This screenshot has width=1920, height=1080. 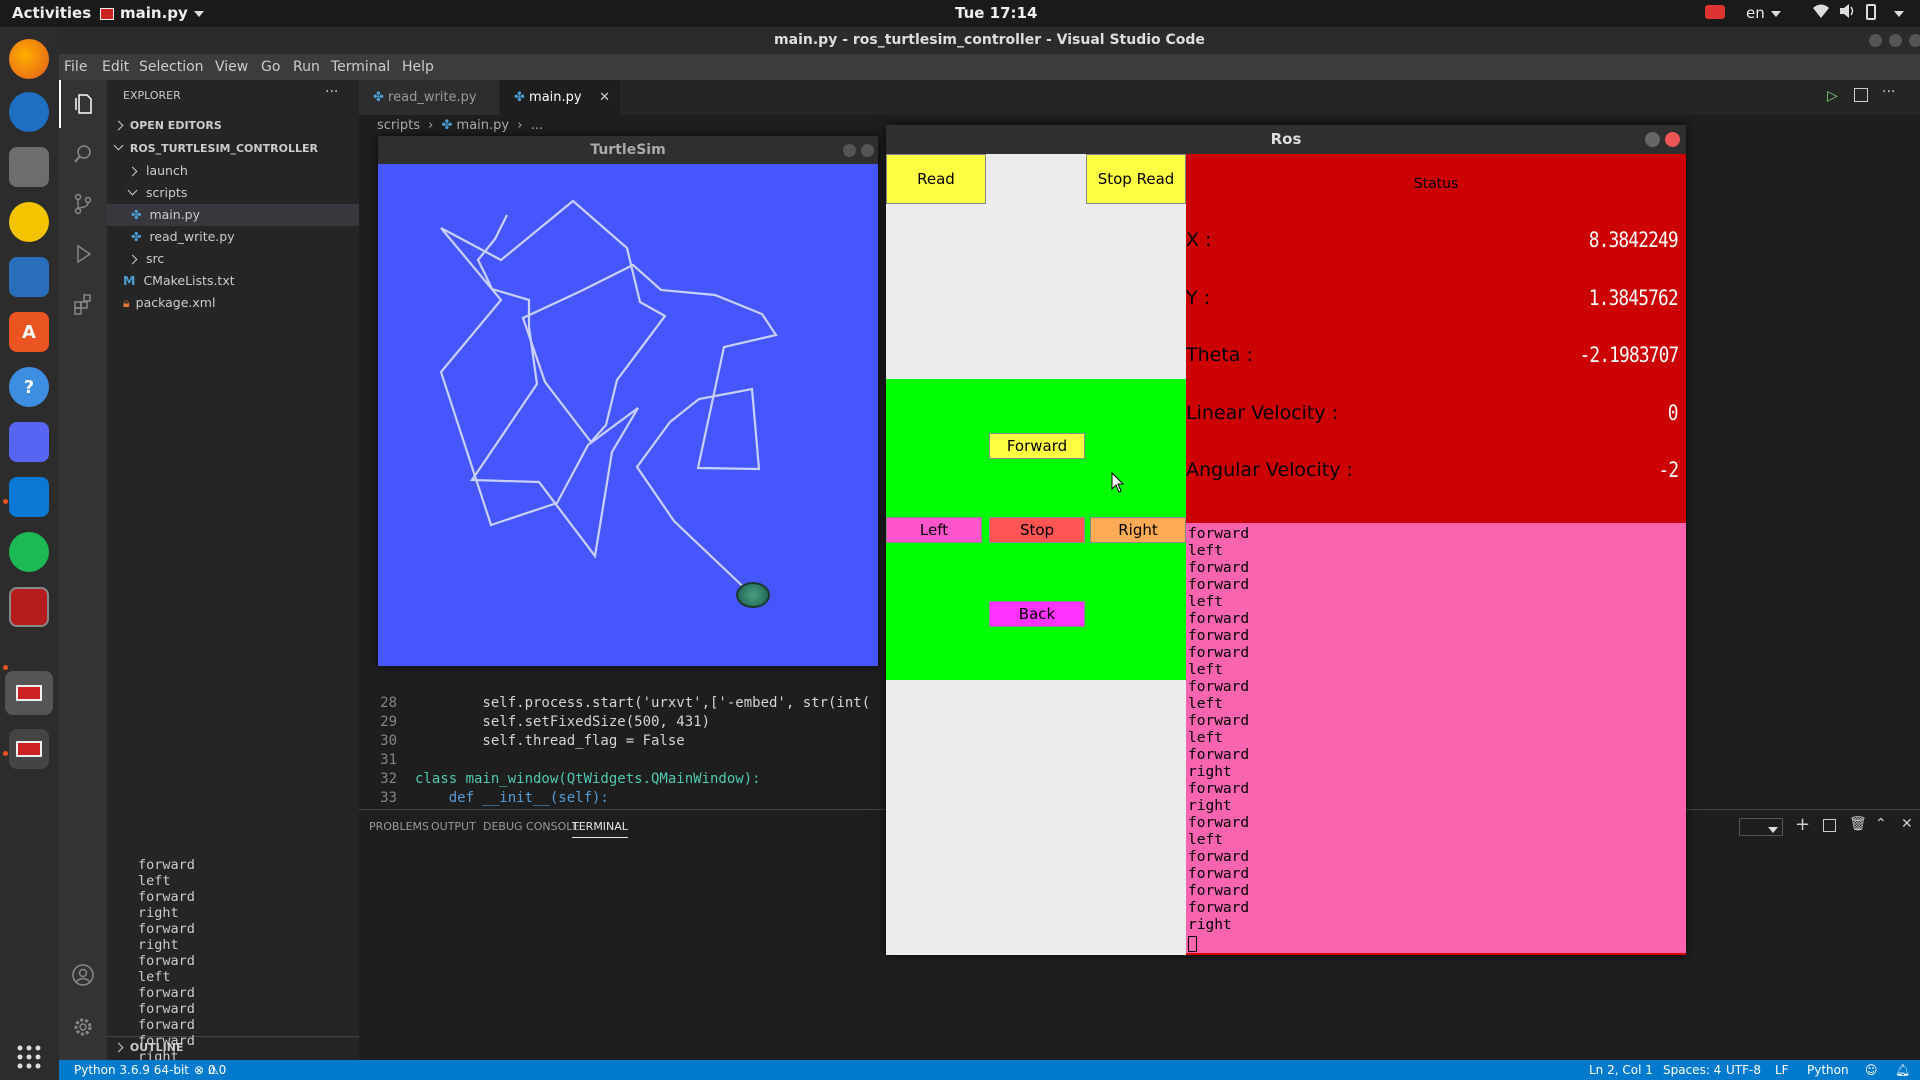 I want to click on help-icon: ?, so click(x=29, y=387).